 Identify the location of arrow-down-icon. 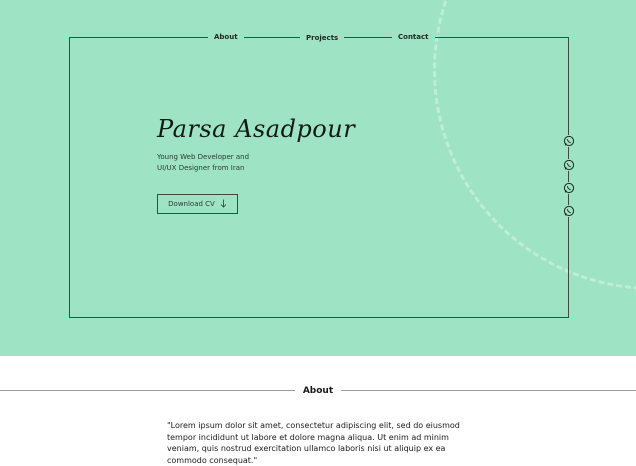
(223, 204).